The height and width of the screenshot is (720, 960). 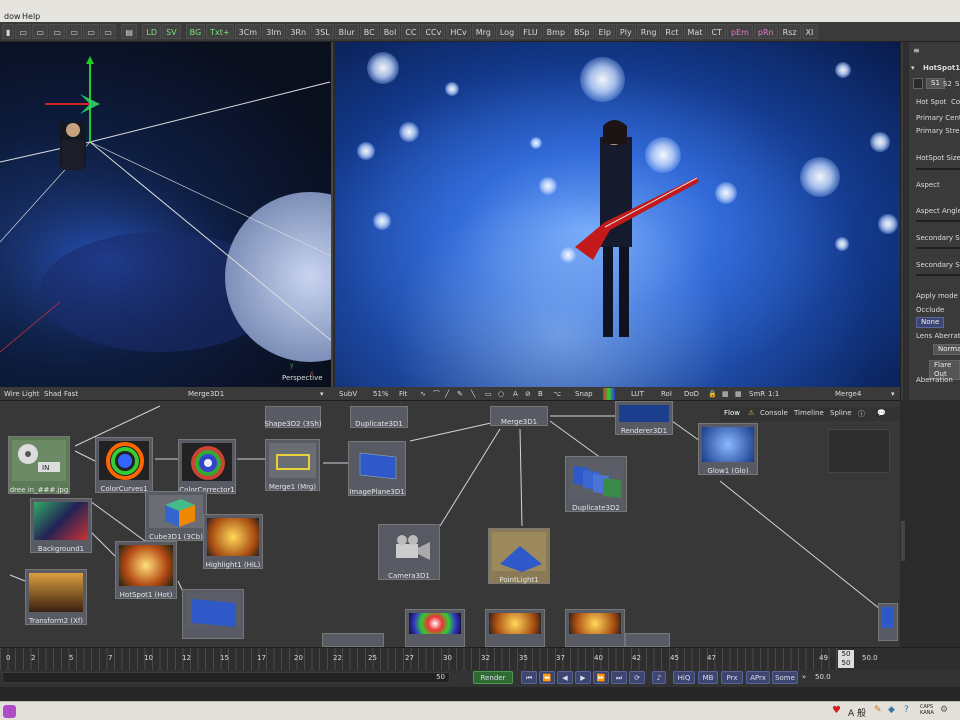 What do you see at coordinates (12, 394) in the screenshot?
I see `wire-toggle: Wire` at bounding box center [12, 394].